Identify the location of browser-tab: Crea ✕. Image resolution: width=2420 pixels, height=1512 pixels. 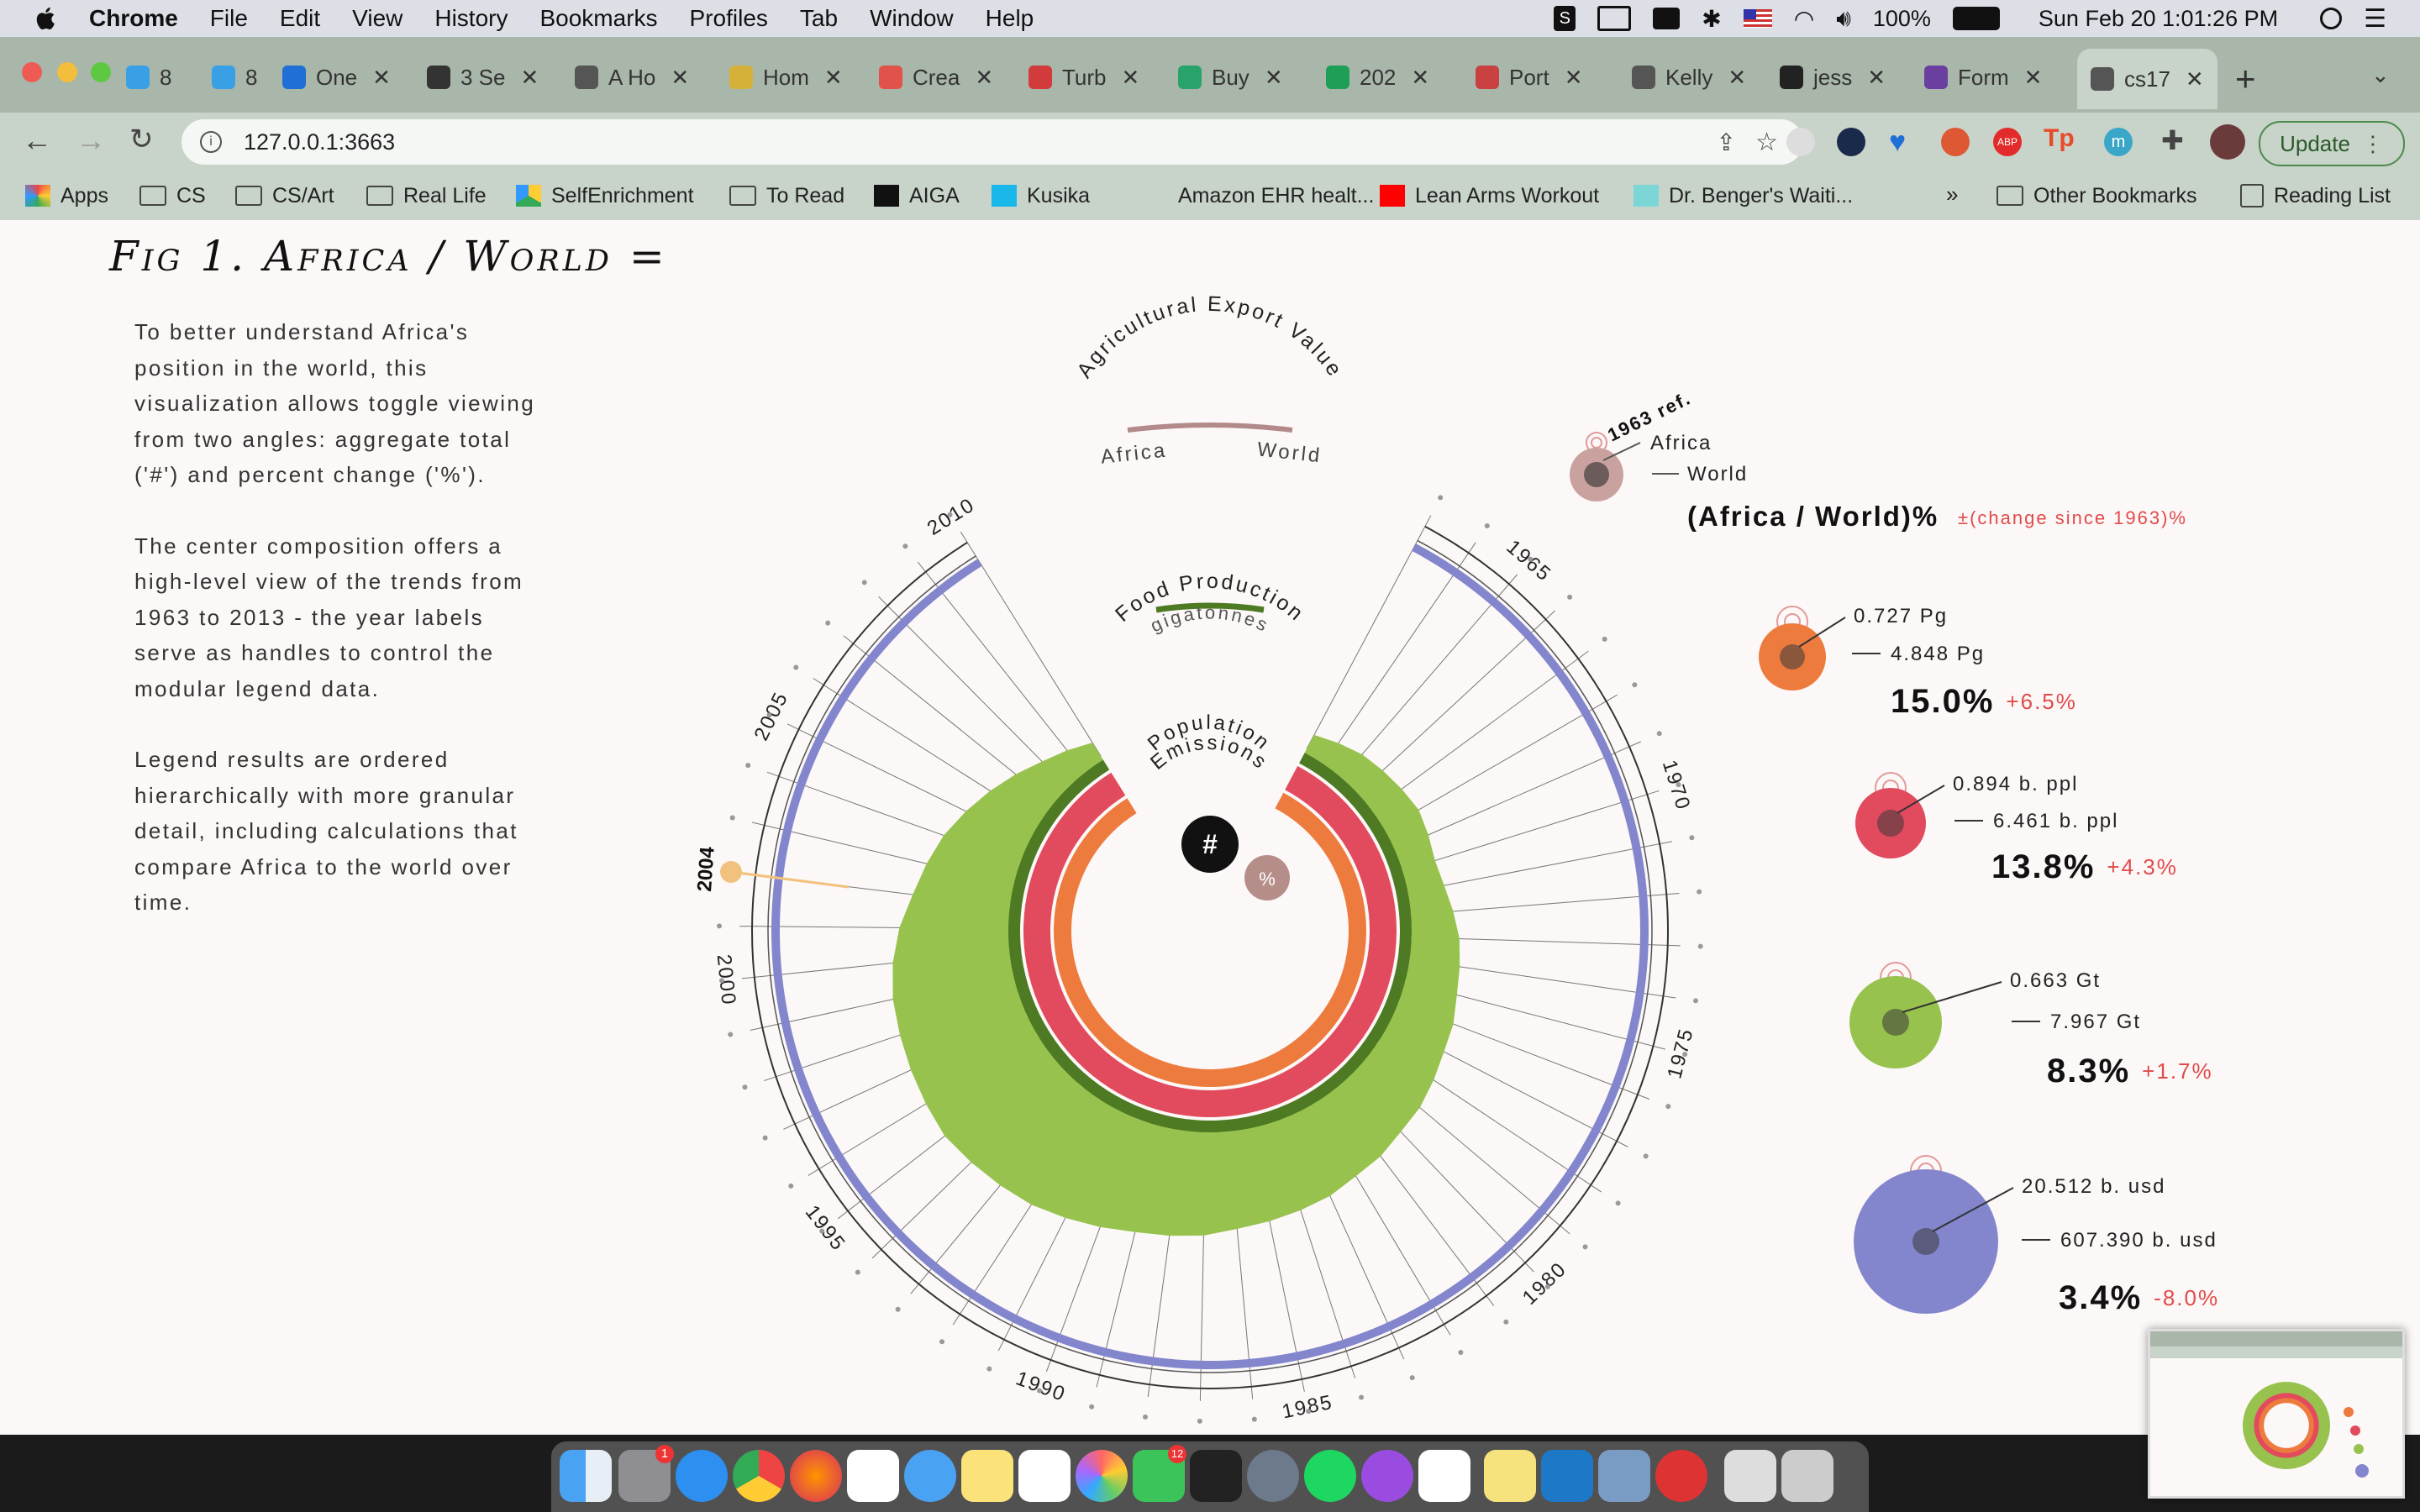
(936, 77).